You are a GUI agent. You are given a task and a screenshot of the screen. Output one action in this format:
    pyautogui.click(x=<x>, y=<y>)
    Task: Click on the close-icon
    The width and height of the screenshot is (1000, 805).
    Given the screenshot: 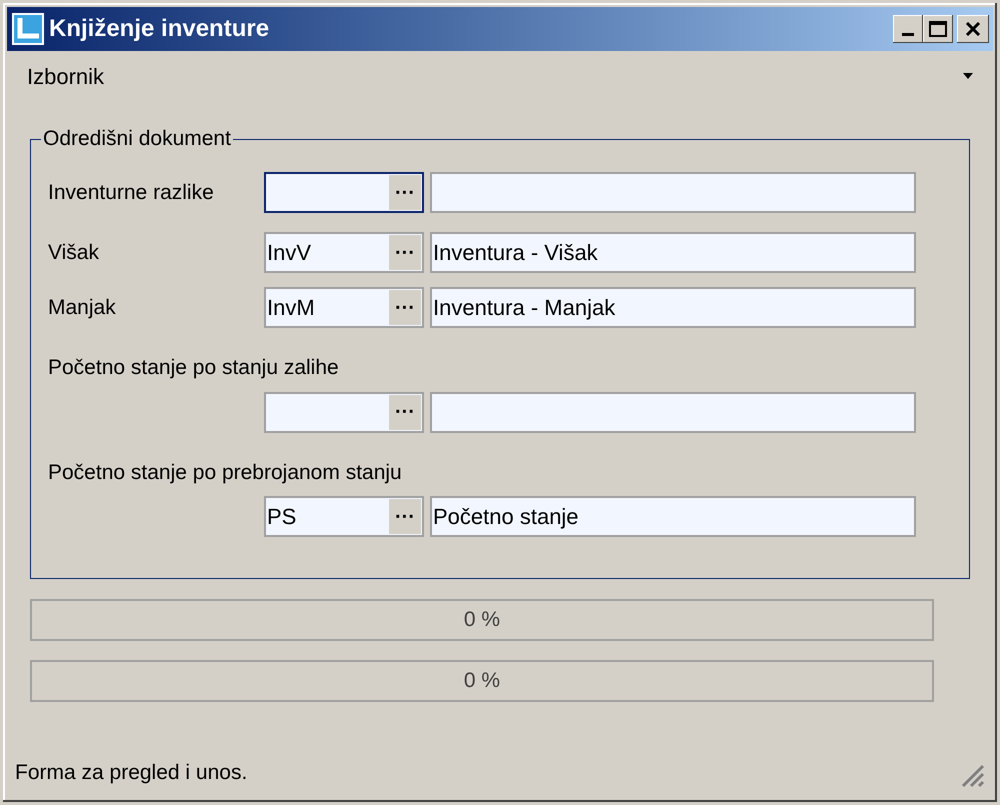 What is the action you would take?
    pyautogui.click(x=973, y=29)
    